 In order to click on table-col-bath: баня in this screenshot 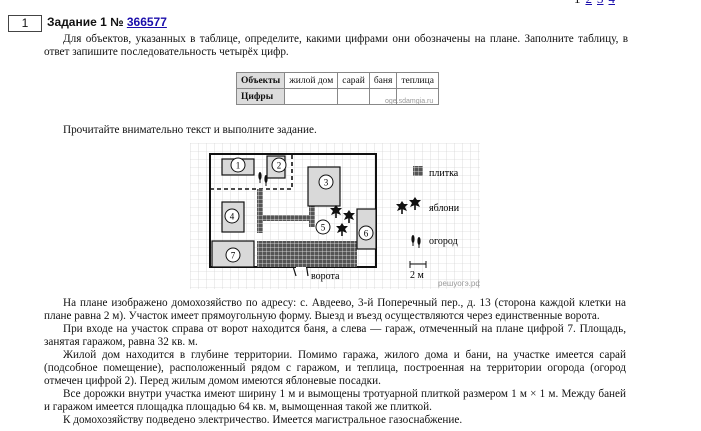, I will do `click(383, 80)`.